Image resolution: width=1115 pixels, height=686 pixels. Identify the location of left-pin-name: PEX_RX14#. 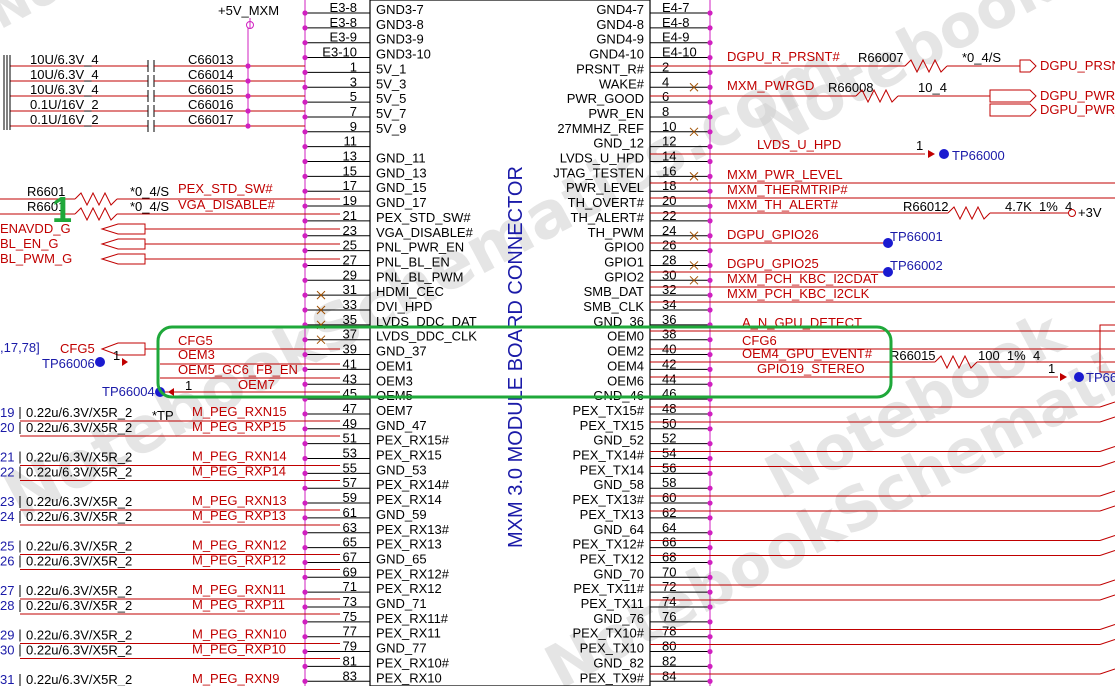
(413, 484).